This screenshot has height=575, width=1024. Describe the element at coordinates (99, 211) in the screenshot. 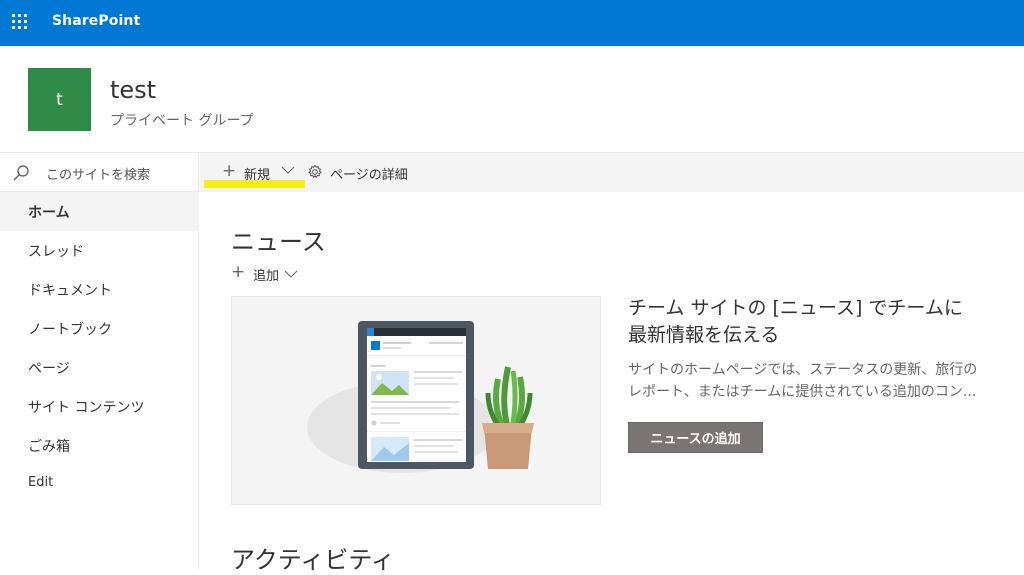

I see `nav-item-home: ホーム` at that location.